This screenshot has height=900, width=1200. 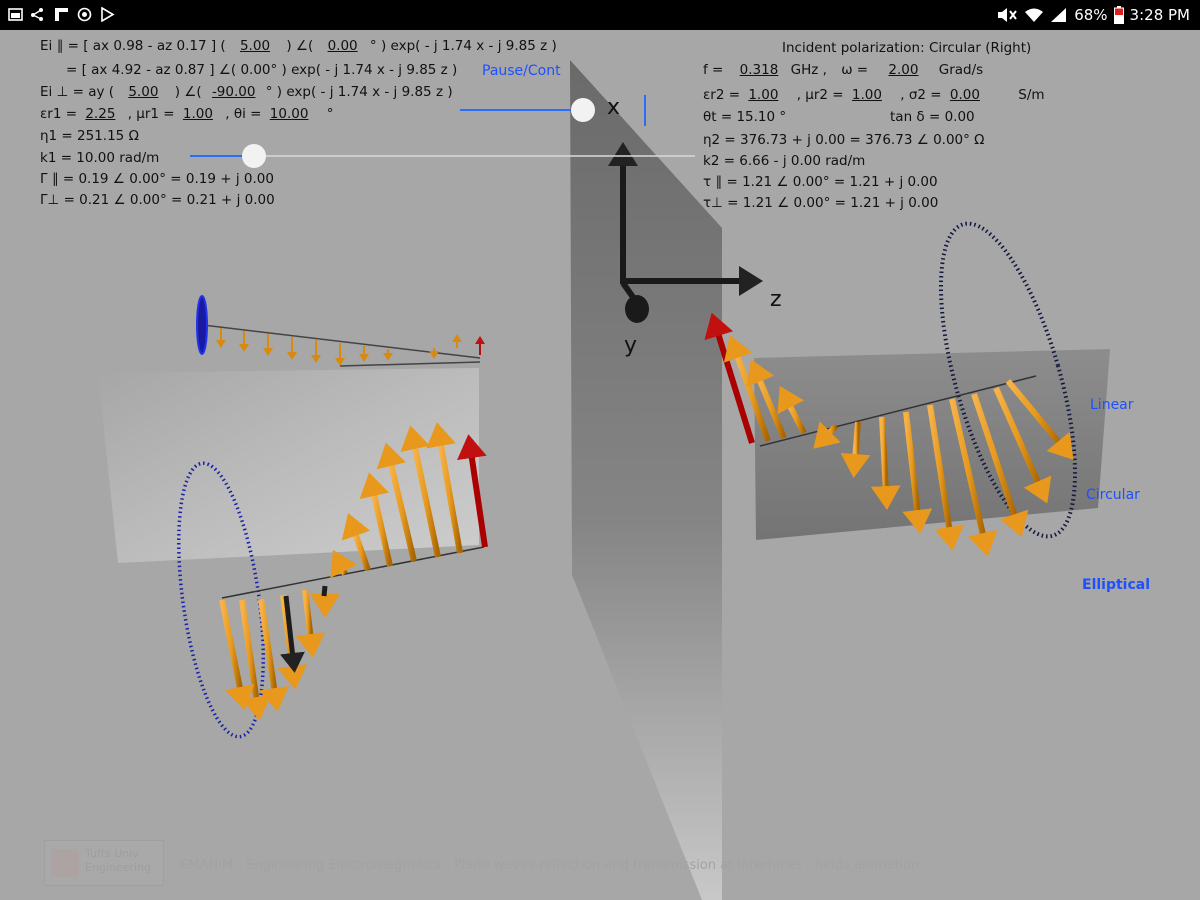 What do you see at coordinates (157, 200) in the screenshot?
I see `gamma-perp-readout: Γ⊥ = 0.21 ∠ 0.00° = 0.21 + j 0.00` at bounding box center [157, 200].